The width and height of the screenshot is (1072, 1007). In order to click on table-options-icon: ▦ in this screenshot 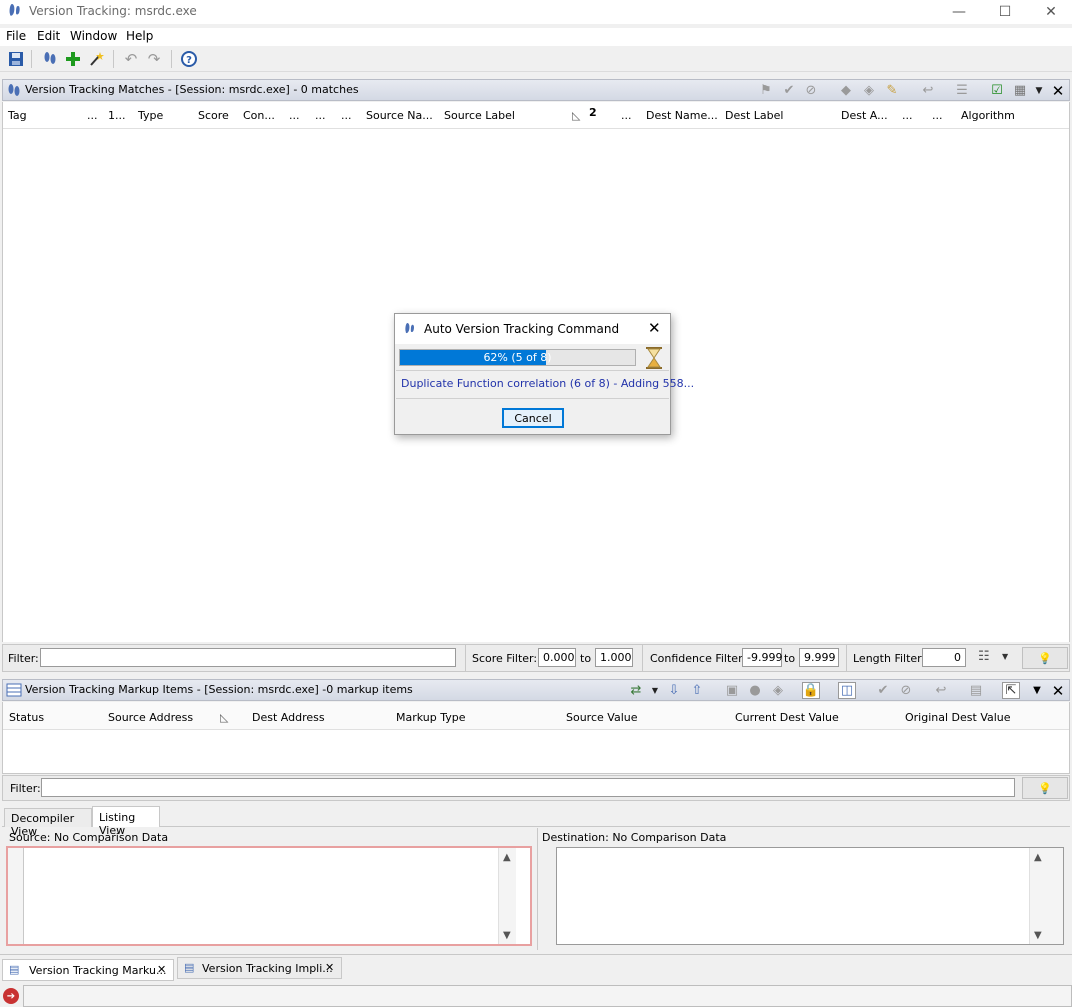, I will do `click(1020, 90)`.